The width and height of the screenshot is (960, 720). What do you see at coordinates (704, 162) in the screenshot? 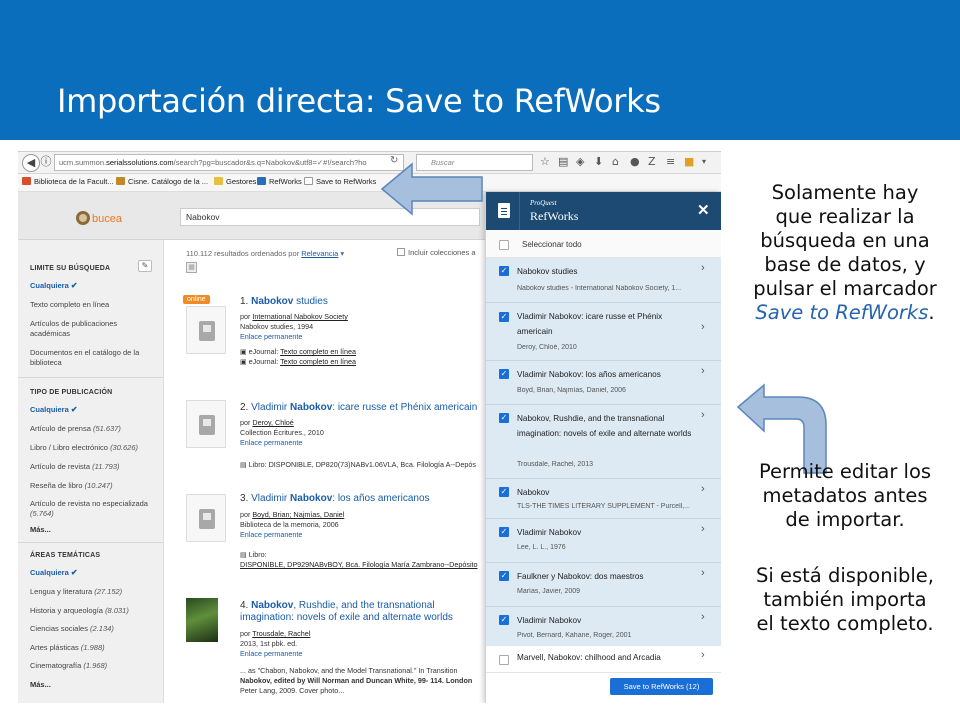
I see `chevron-down-icon: ▾` at bounding box center [704, 162].